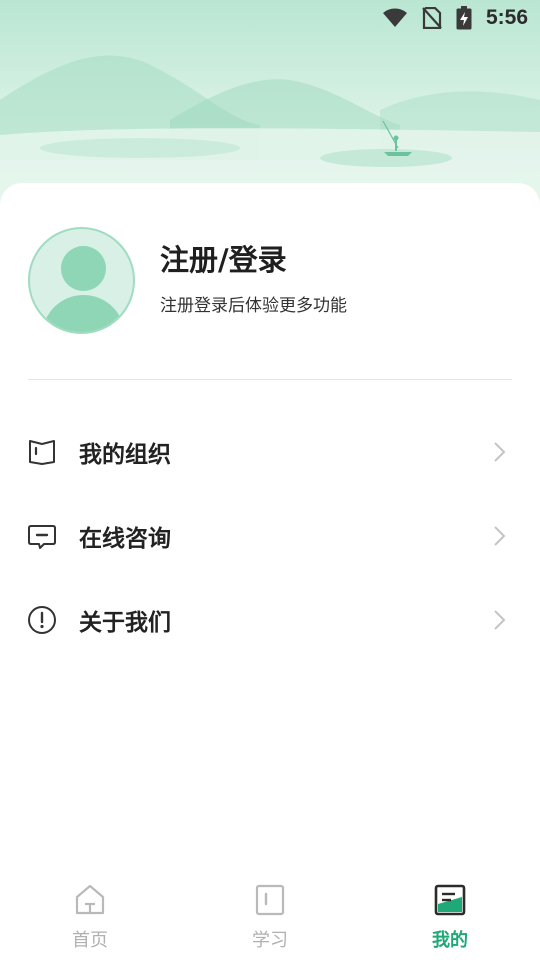 Image resolution: width=540 pixels, height=960 pixels. What do you see at coordinates (41, 619) in the screenshot?
I see `info-icon` at bounding box center [41, 619].